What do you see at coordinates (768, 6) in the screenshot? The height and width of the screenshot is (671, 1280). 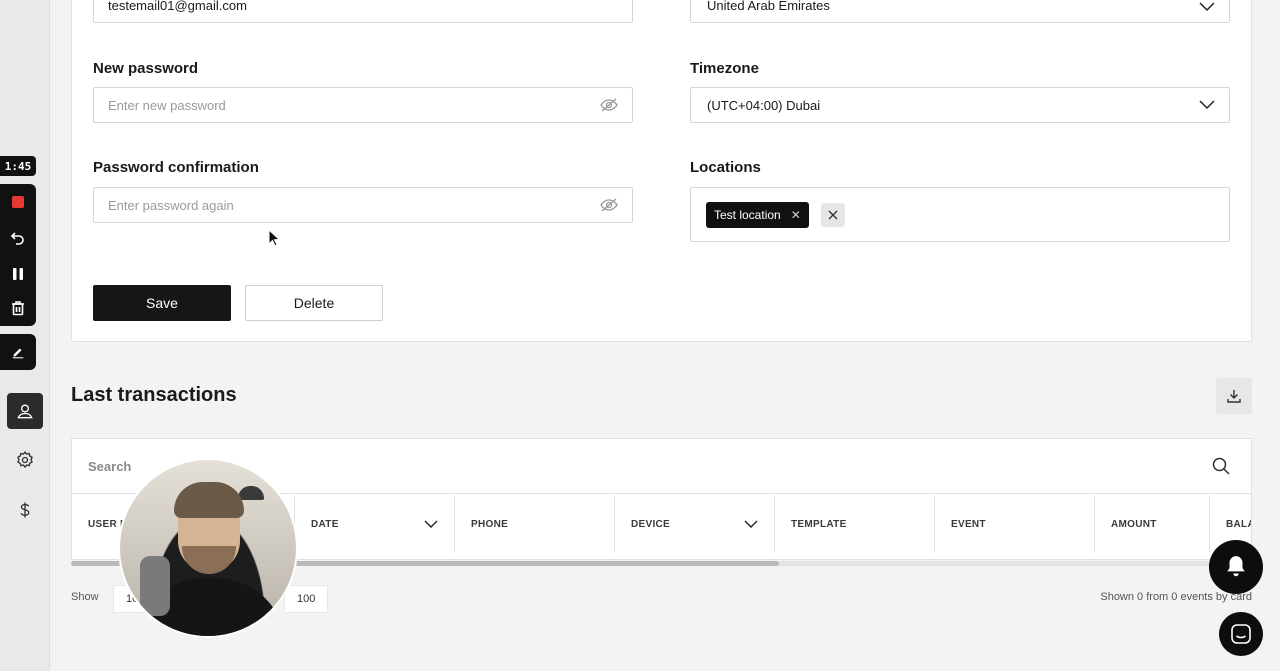 I see `country-value: United Arab Emirates` at bounding box center [768, 6].